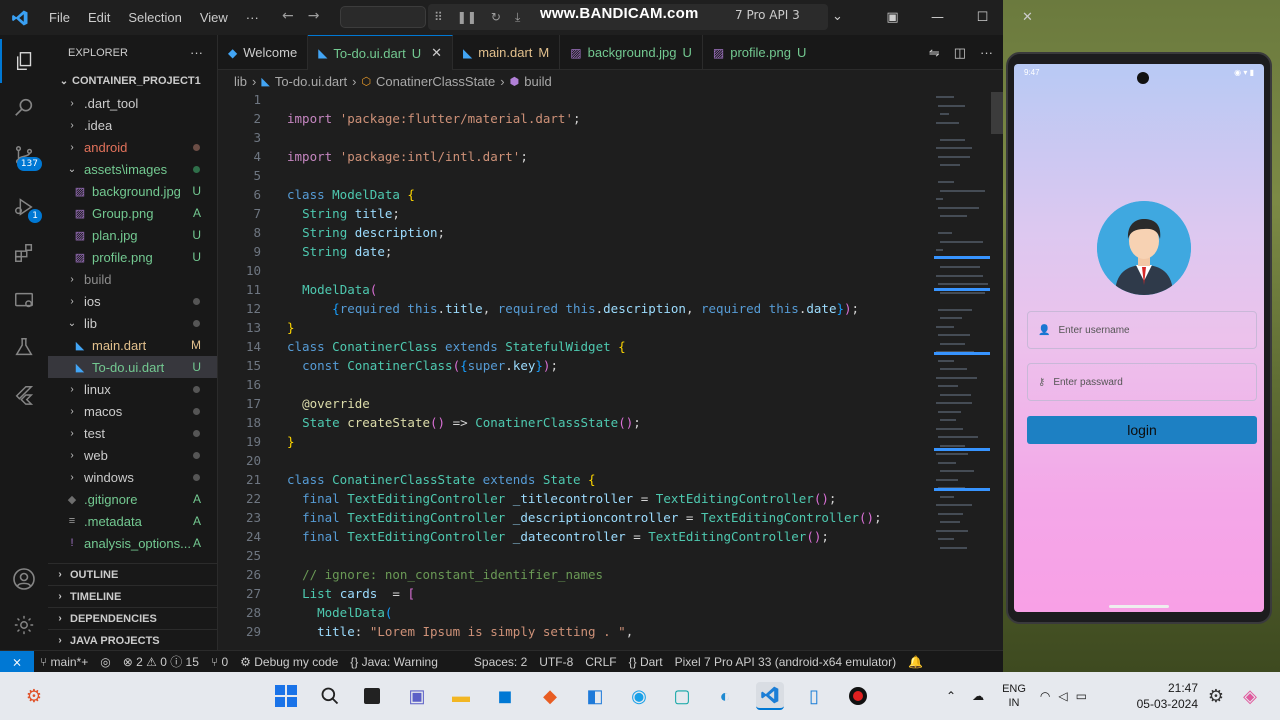 The image size is (1280, 720). I want to click on tree-item: › android, so click(132, 147).